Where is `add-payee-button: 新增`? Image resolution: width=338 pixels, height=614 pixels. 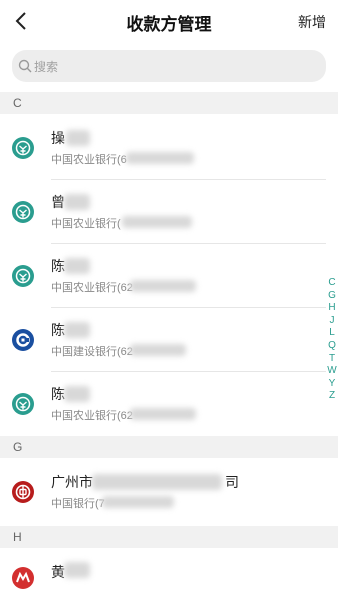
add-payee-button: 新增 is located at coordinates (312, 22).